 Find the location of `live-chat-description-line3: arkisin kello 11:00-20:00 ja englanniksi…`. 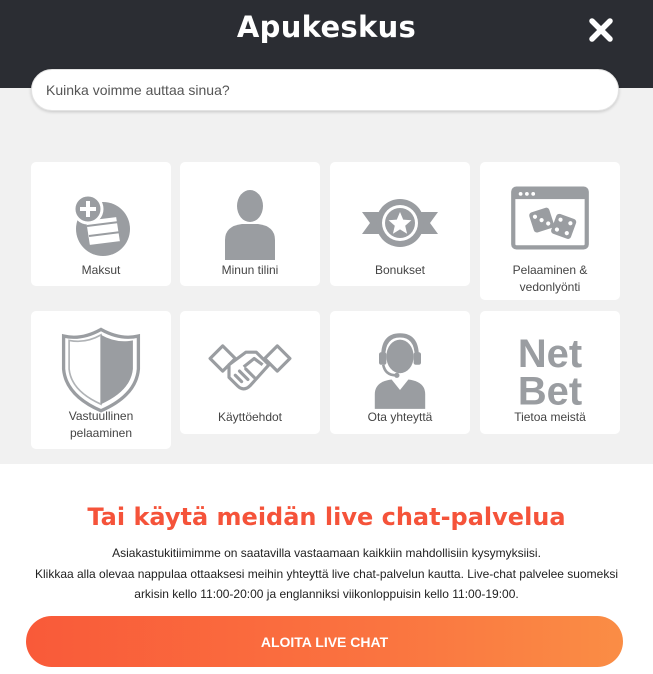

live-chat-description-line3: arkisin kello 11:00-20:00 ja englanniksi… is located at coordinates (326, 594).